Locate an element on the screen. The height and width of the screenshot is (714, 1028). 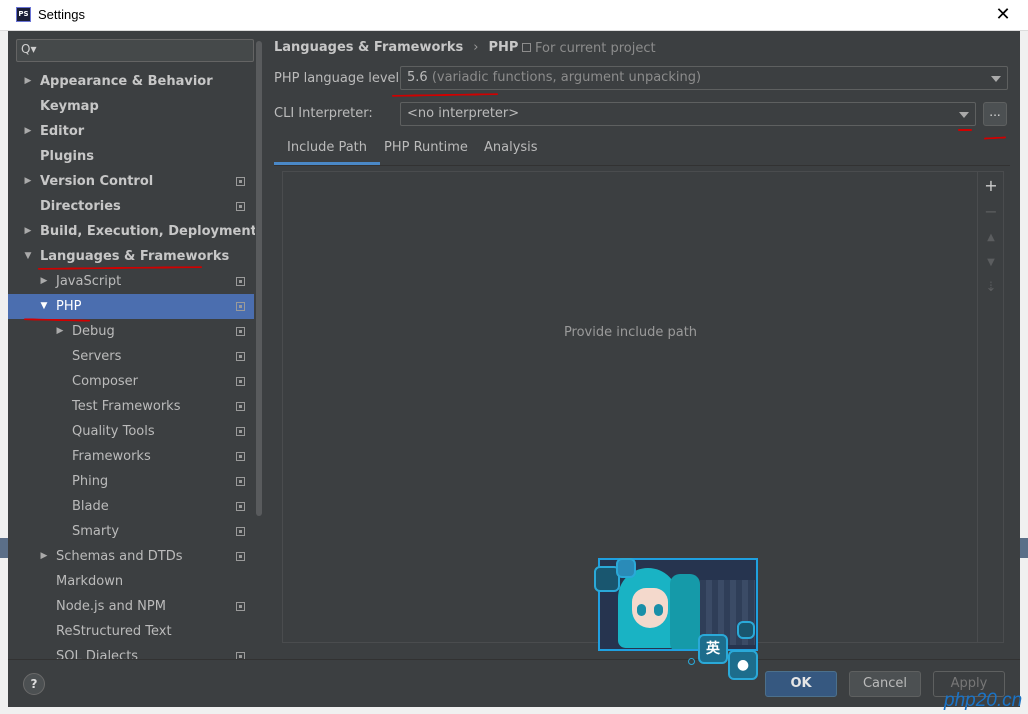
sidebar-item-sql-dialects: SQL Dialects is located at coordinates (131, 651).